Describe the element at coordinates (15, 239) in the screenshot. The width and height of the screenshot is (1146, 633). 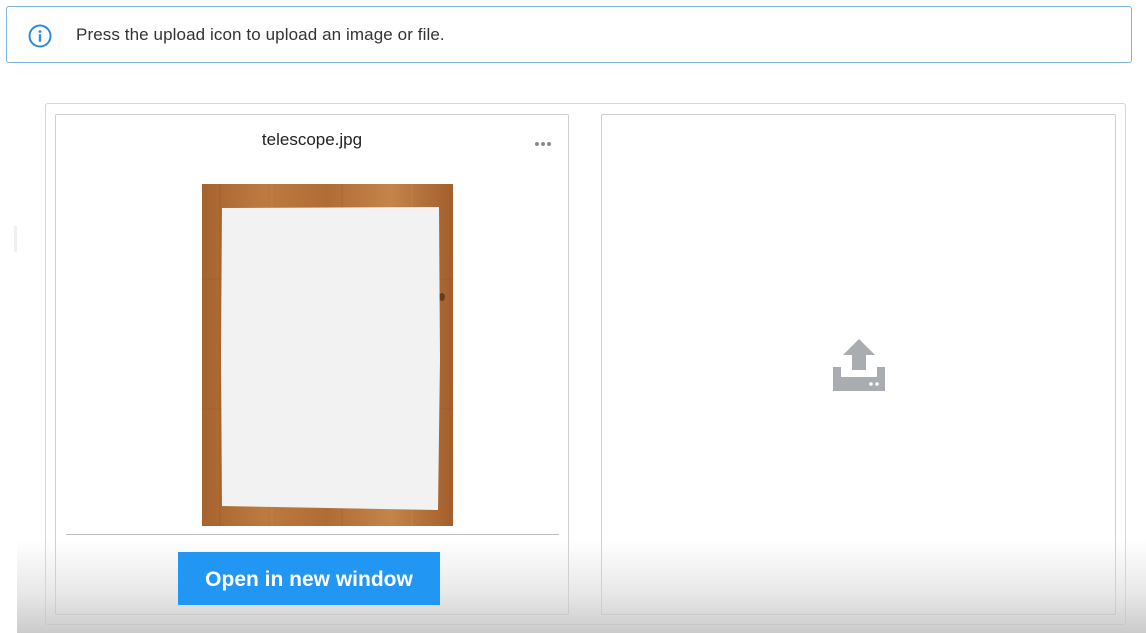
I see `scroll-edge` at that location.